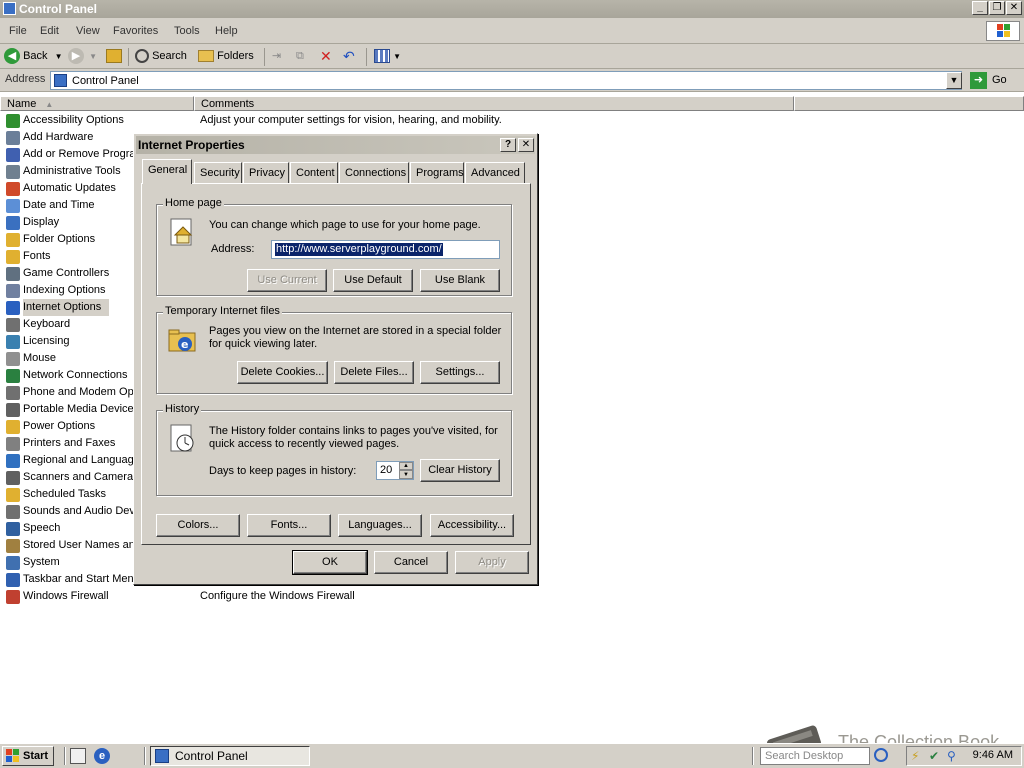 The height and width of the screenshot is (768, 1024). I want to click on taskbar-task-label: Control Panel, so click(211, 756).